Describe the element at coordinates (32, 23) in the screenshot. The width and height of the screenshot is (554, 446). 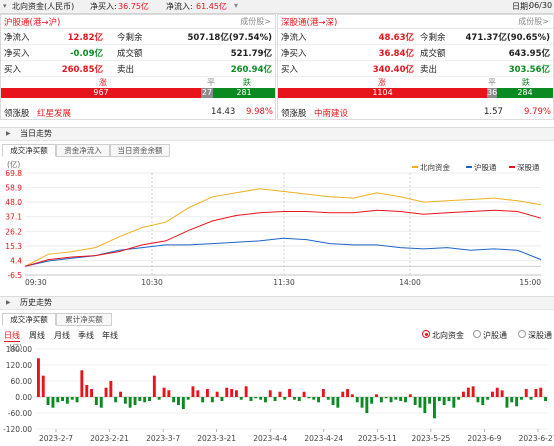
I see `panel-title: 沪股通(港→沪)` at that location.